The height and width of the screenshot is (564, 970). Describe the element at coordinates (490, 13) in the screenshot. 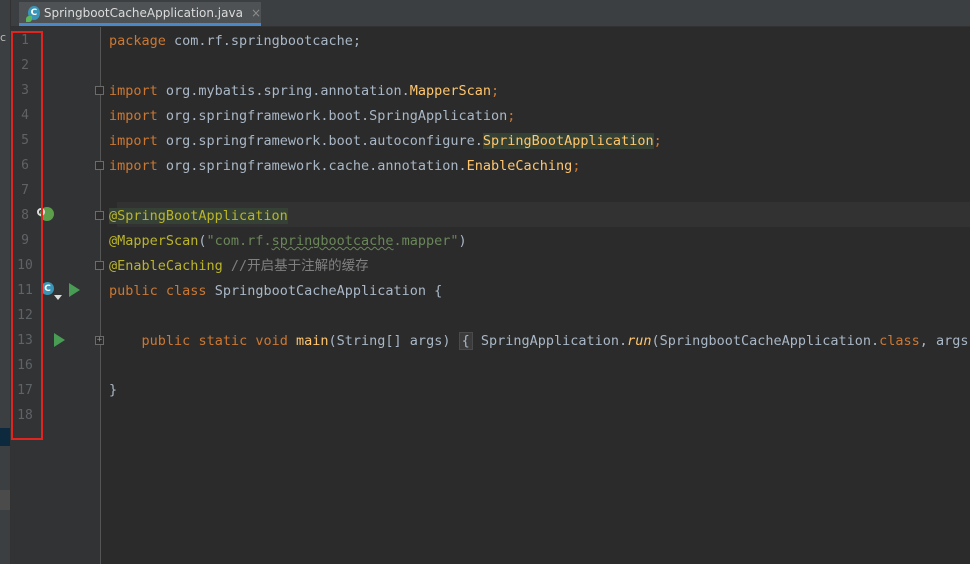

I see `editor-tab-bar: C SpringbootCacheApplication.java ×` at that location.